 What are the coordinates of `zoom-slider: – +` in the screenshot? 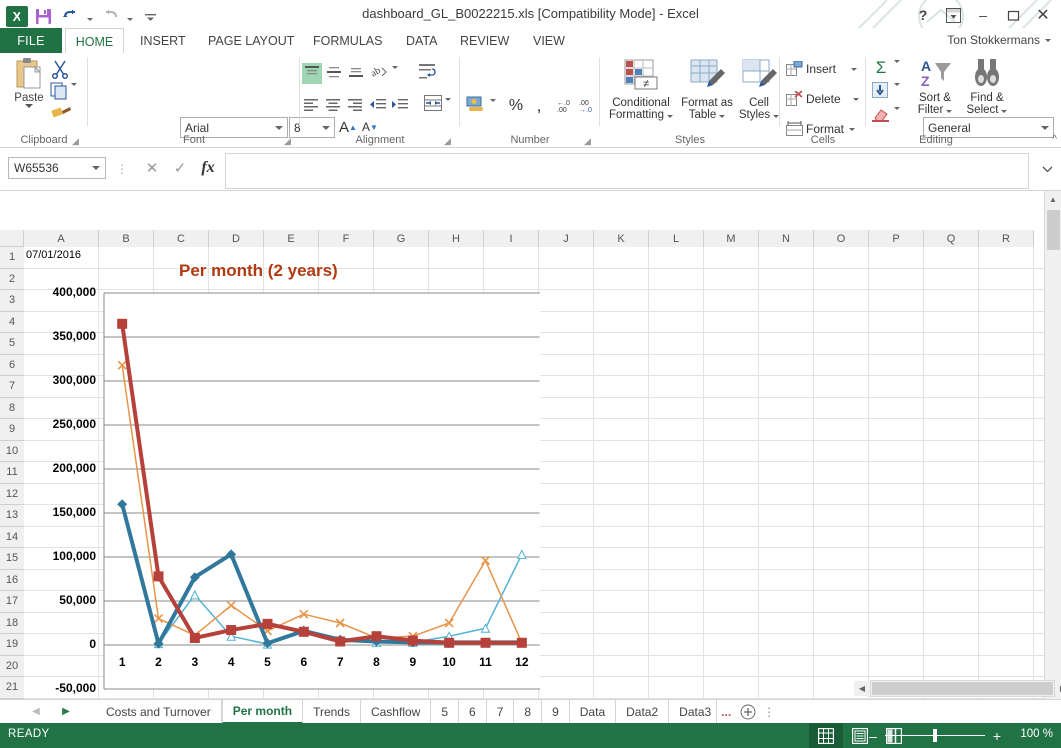 It's located at (935, 735).